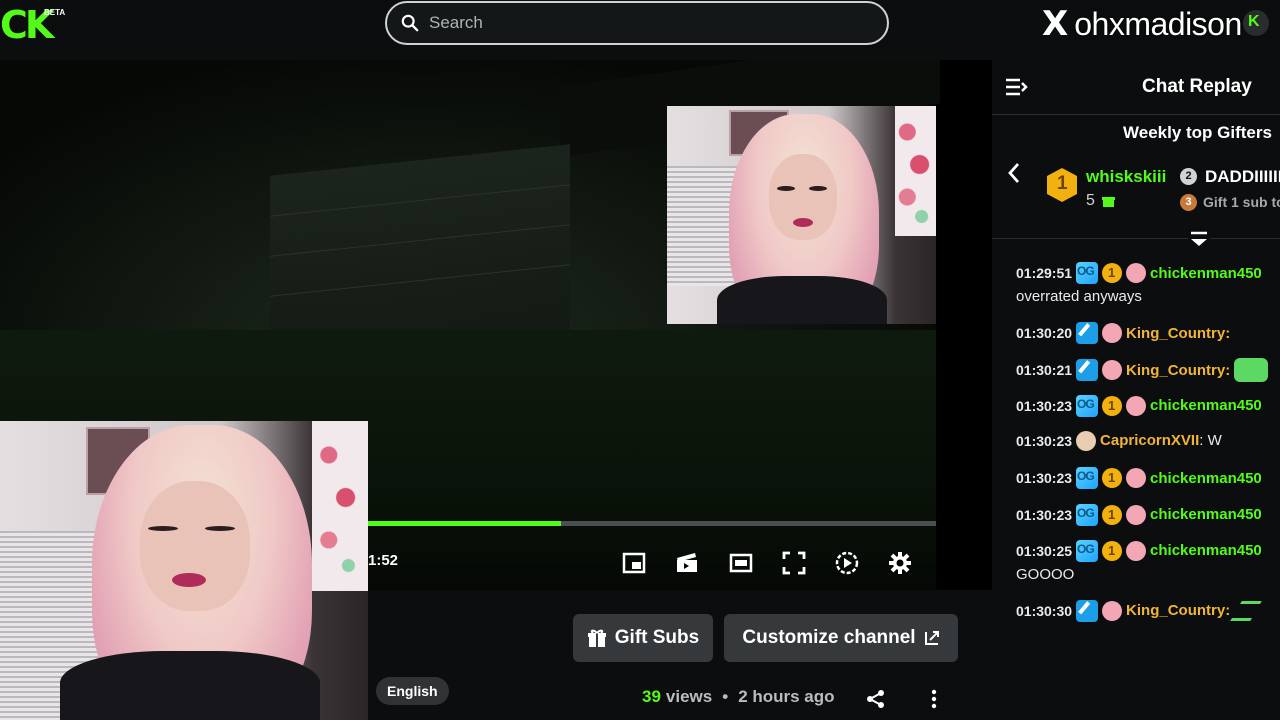 The image size is (1280, 720). I want to click on chat-header: Chat Replay, so click(1136, 87).